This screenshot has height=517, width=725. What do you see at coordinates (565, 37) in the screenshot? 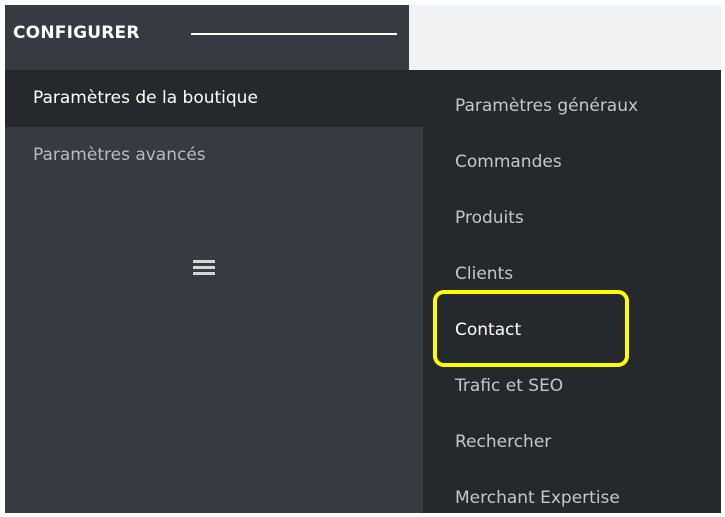
I see `header-blank-area` at bounding box center [565, 37].